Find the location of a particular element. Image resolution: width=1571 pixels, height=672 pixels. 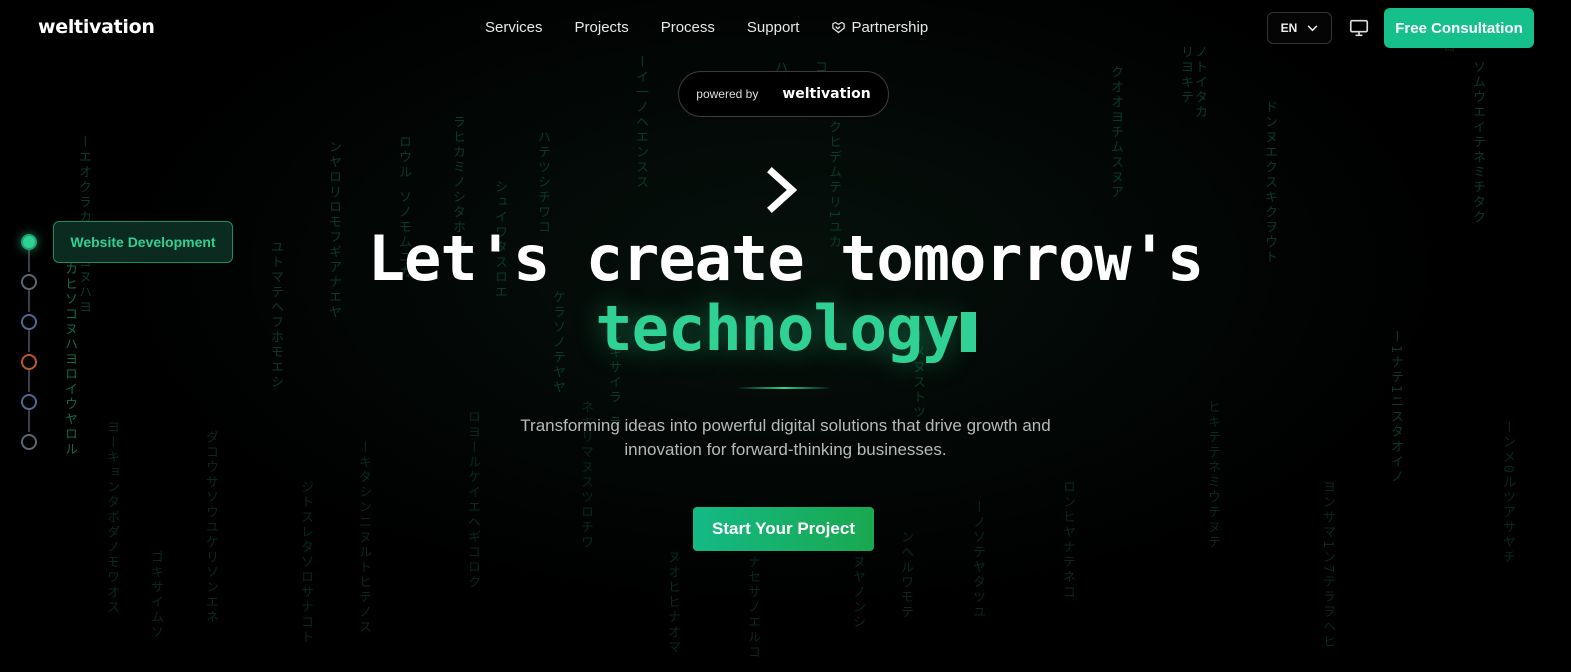

rain-column: ンヘルワモテ is located at coordinates (905, 575).